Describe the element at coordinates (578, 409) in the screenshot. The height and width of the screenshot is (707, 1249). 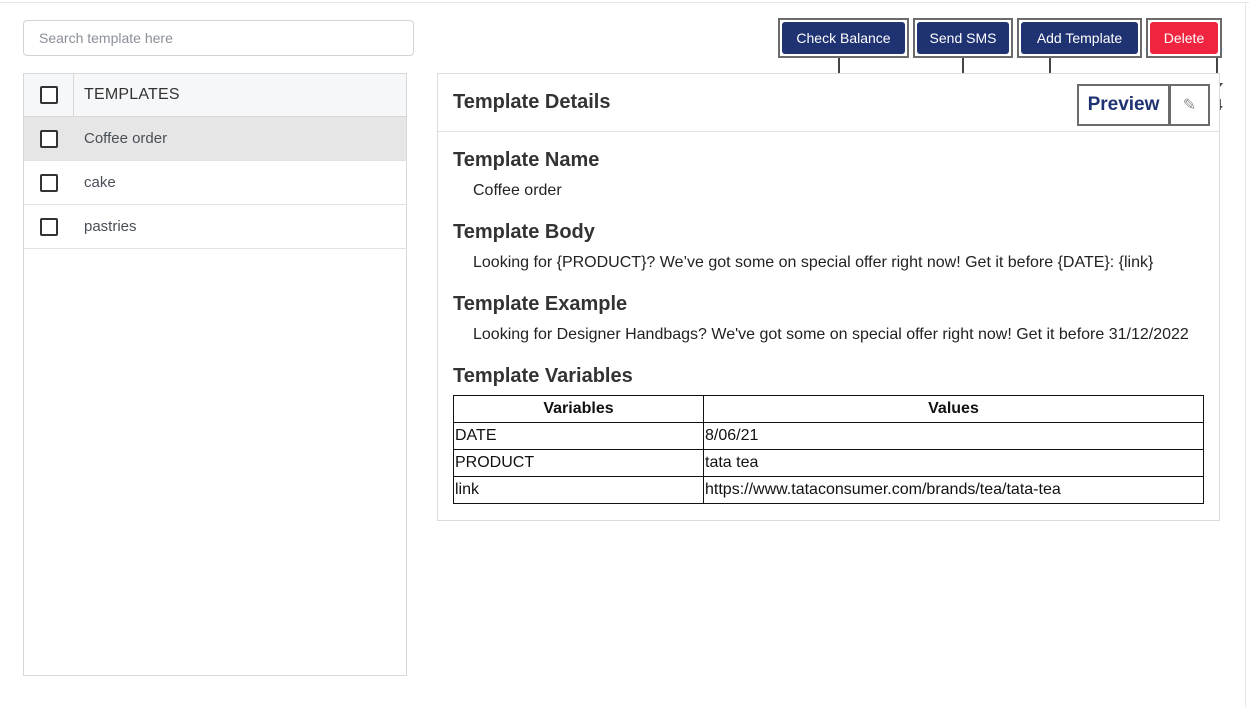
I see `column-header-variables: Variables` at that location.